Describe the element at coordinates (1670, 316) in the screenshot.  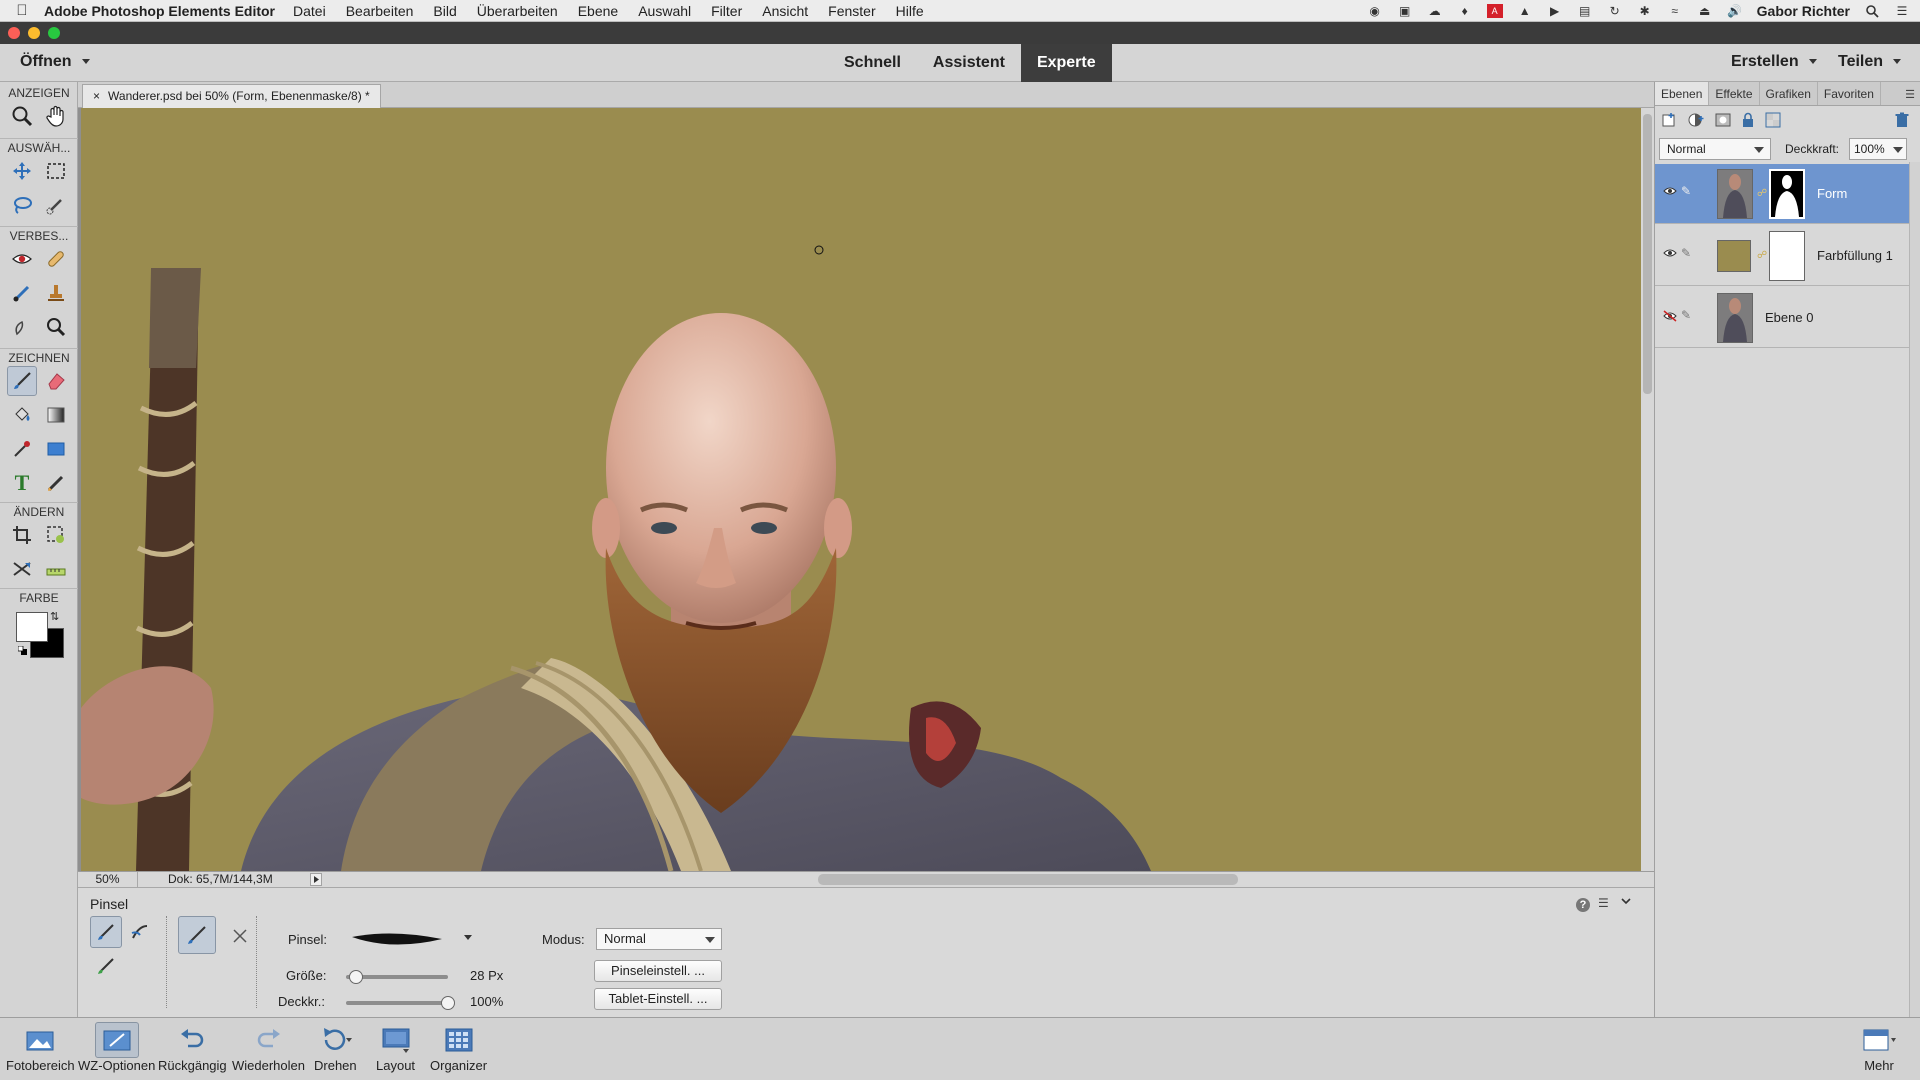
I see `eye-hidden-icon` at that location.